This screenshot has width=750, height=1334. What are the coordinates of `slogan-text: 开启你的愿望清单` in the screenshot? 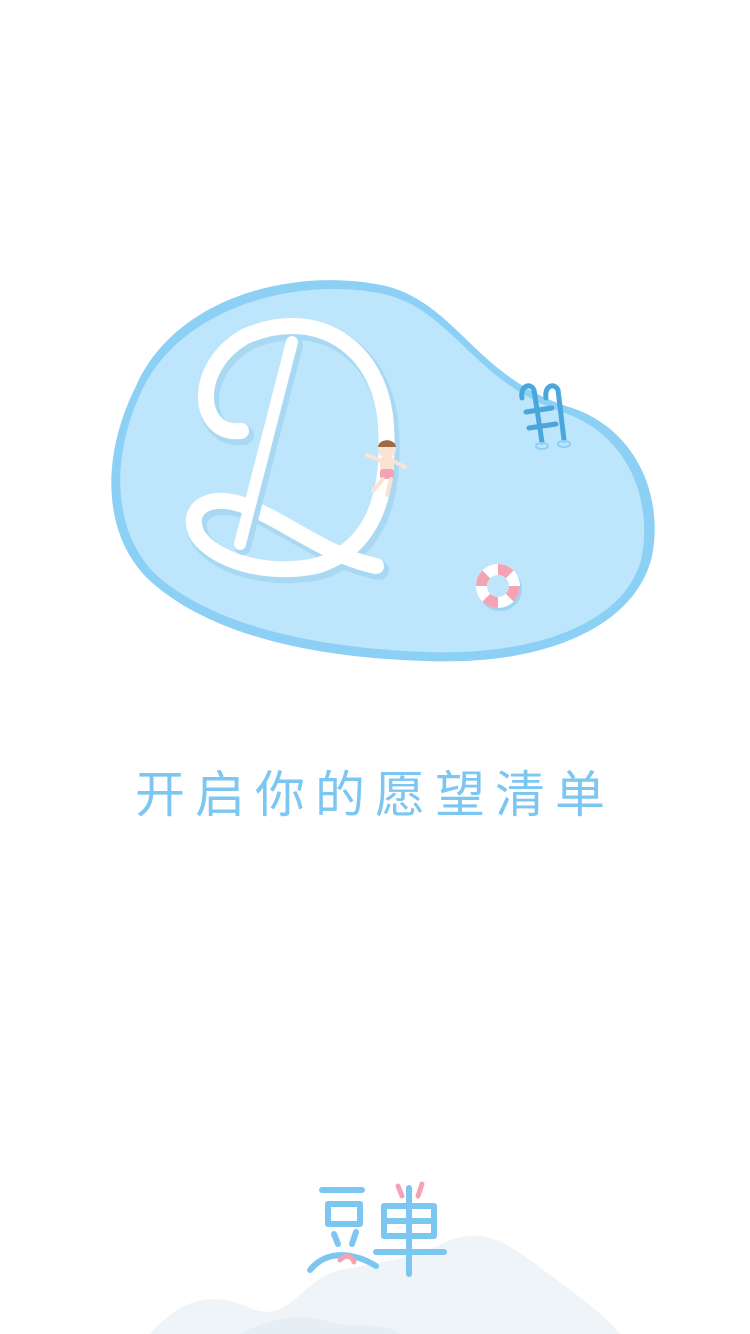 It's located at (375, 795).